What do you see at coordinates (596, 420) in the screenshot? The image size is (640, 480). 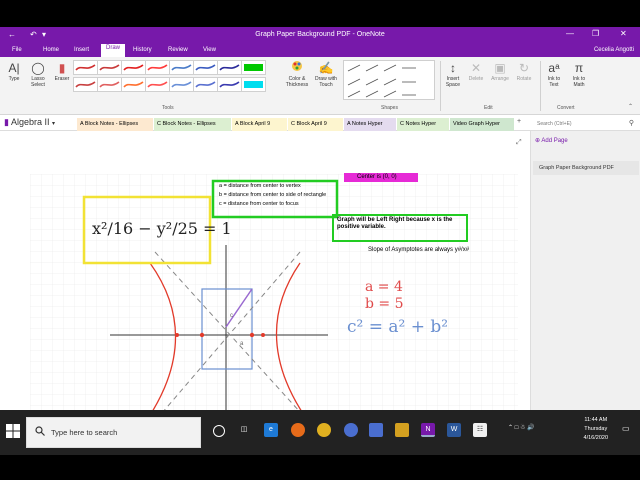 I see `clock-time: 11:44 AM` at bounding box center [596, 420].